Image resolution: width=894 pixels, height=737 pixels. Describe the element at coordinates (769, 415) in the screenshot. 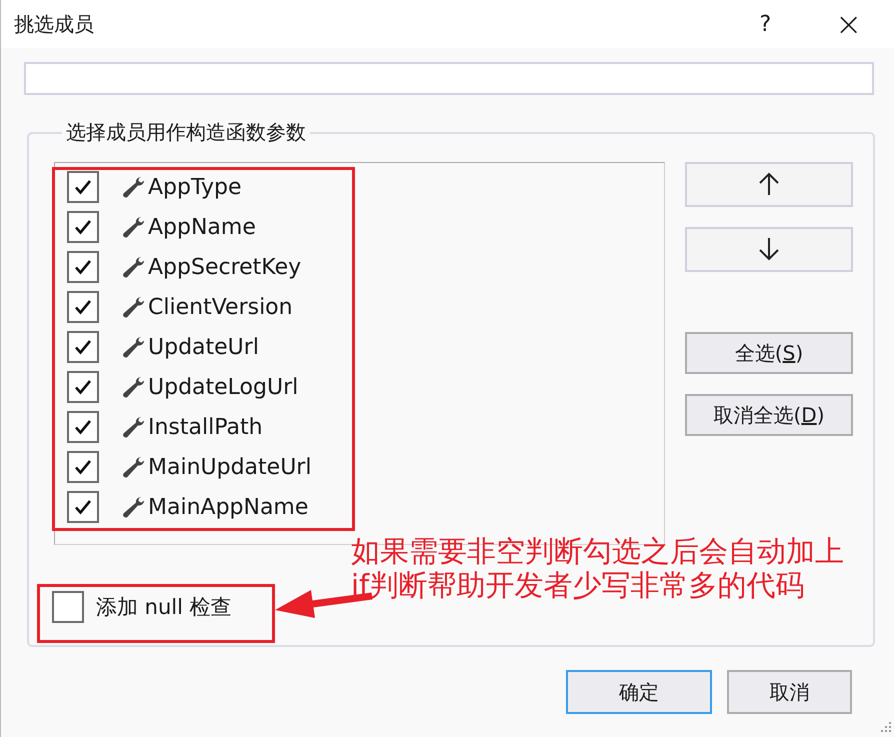

I see `select-button: 取消全选(D)` at that location.